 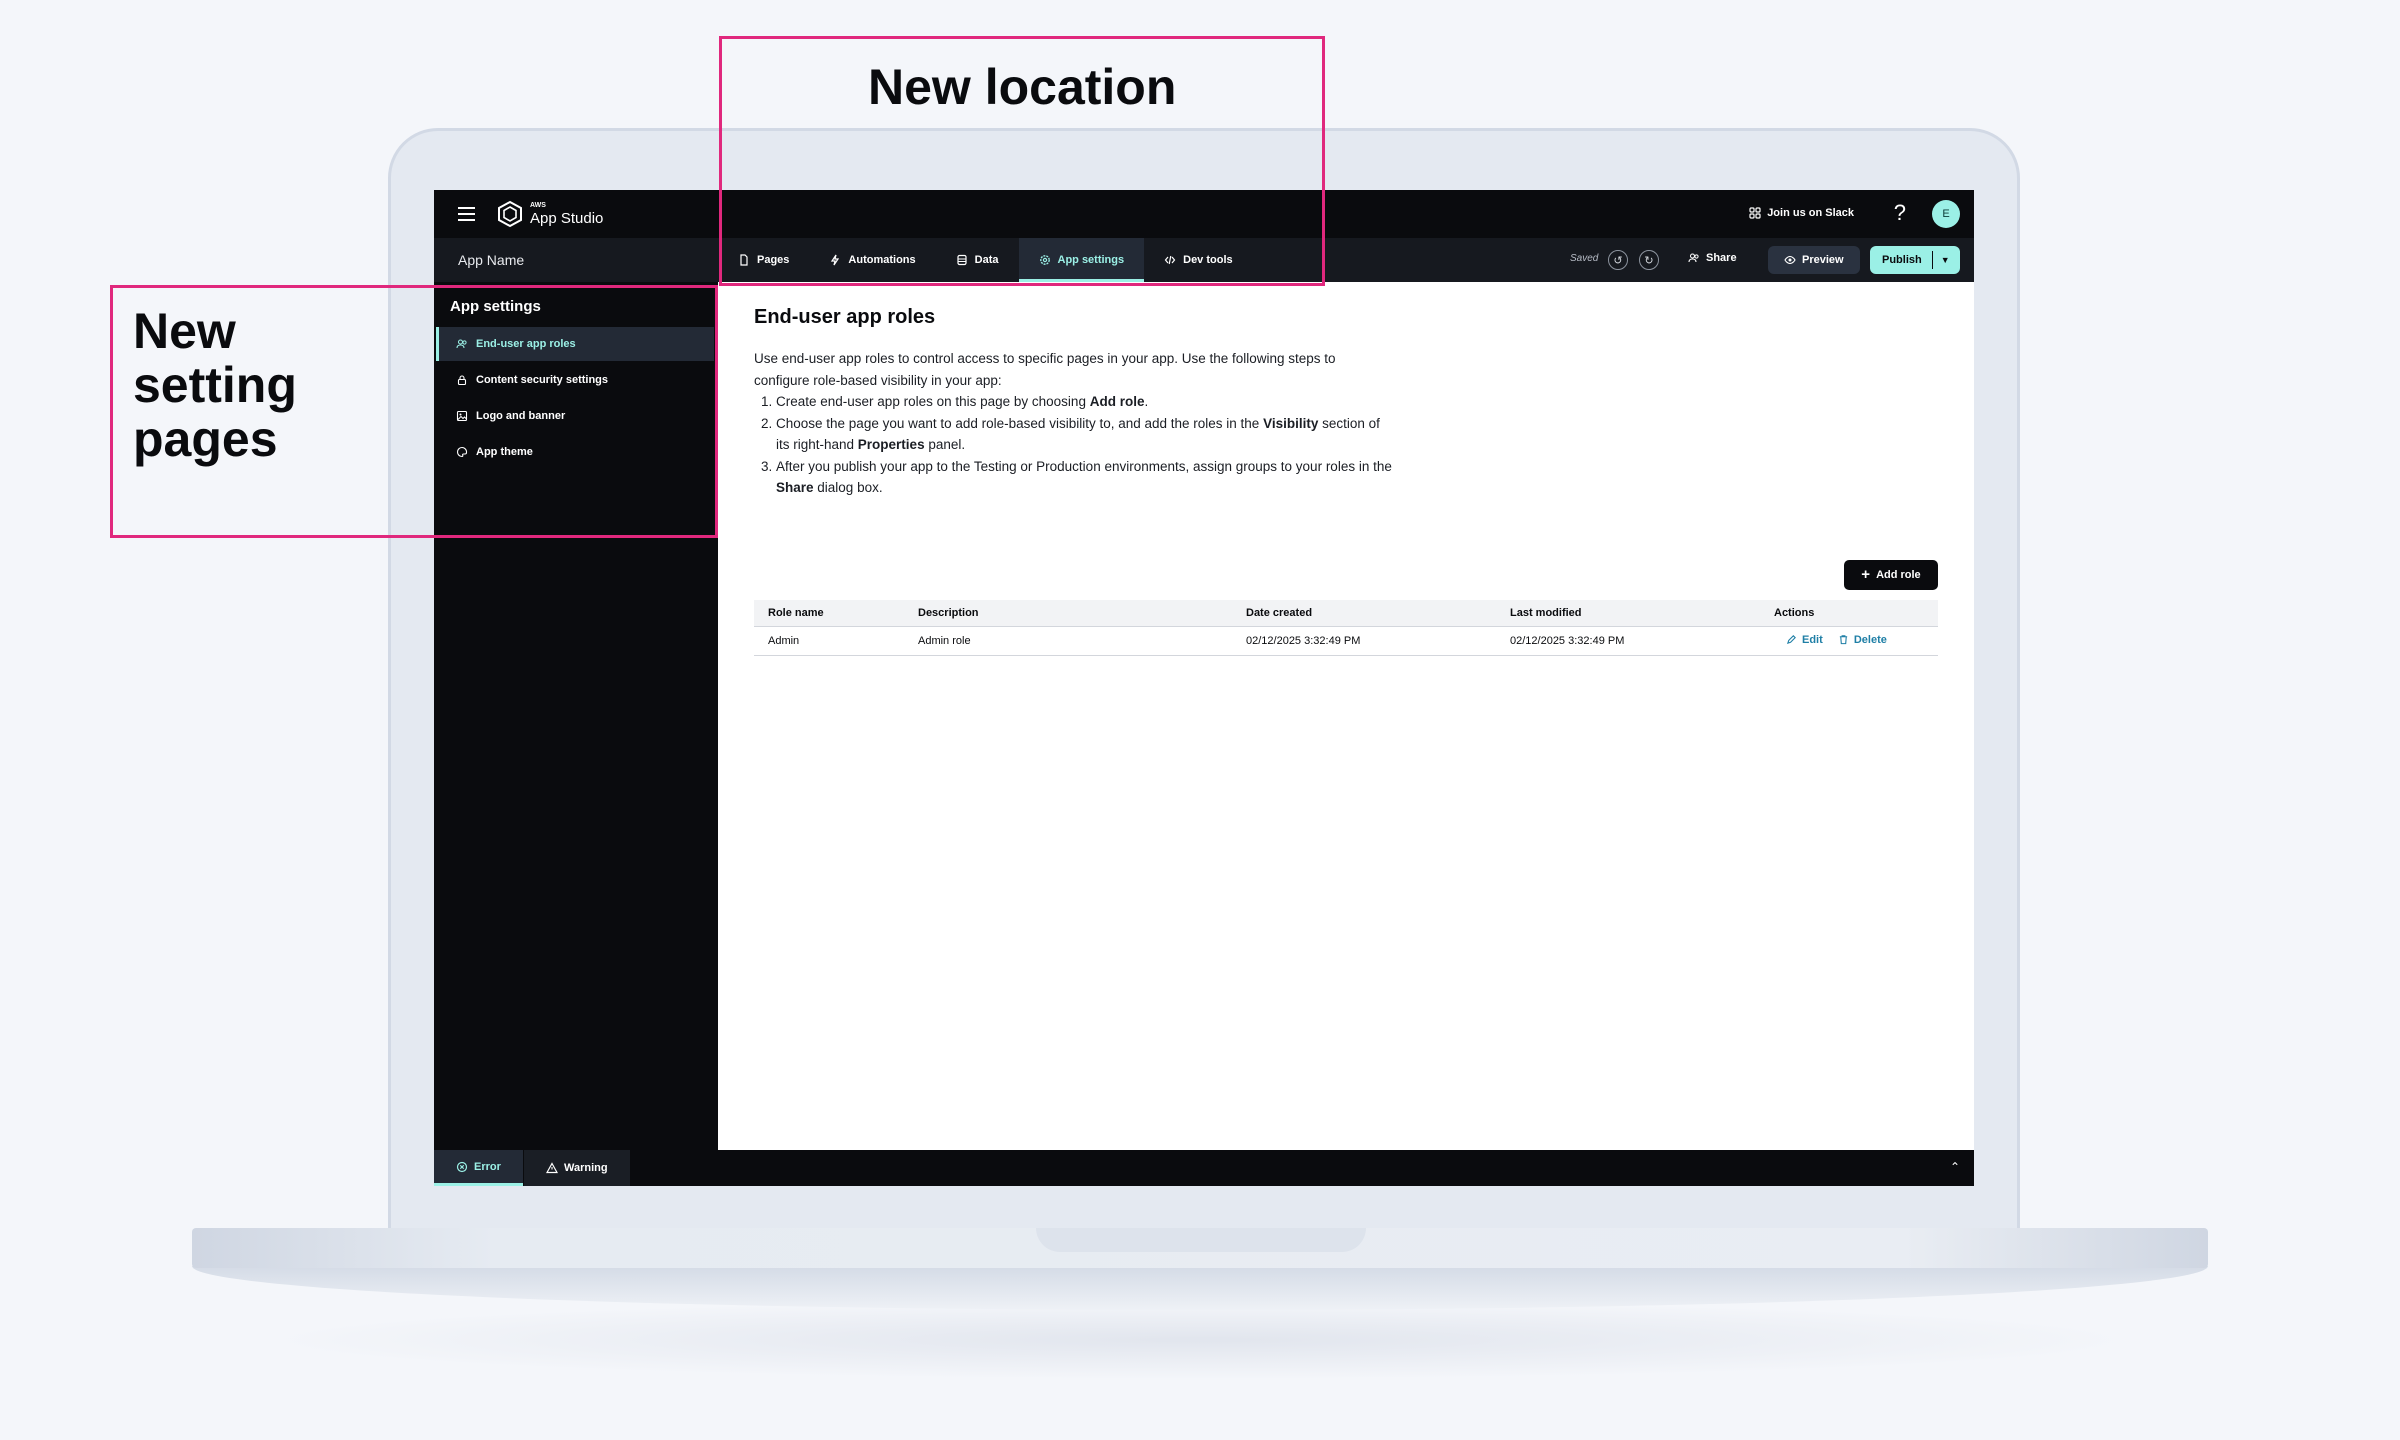 What do you see at coordinates (1866, 574) in the screenshot?
I see `plus-icon: +` at bounding box center [1866, 574].